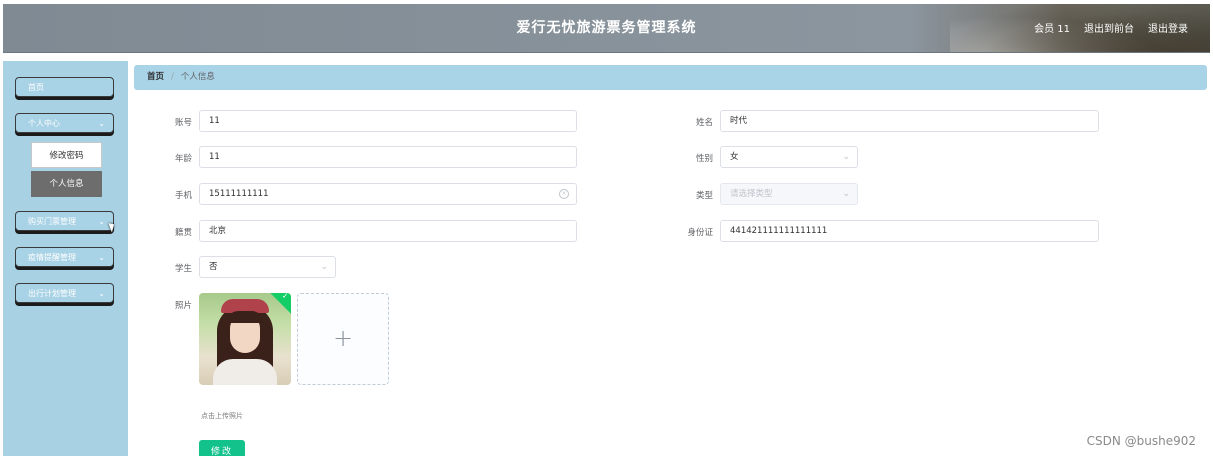 This screenshot has height=456, width=1213. Describe the element at coordinates (704, 196) in the screenshot. I see `type-label: 类型` at that location.